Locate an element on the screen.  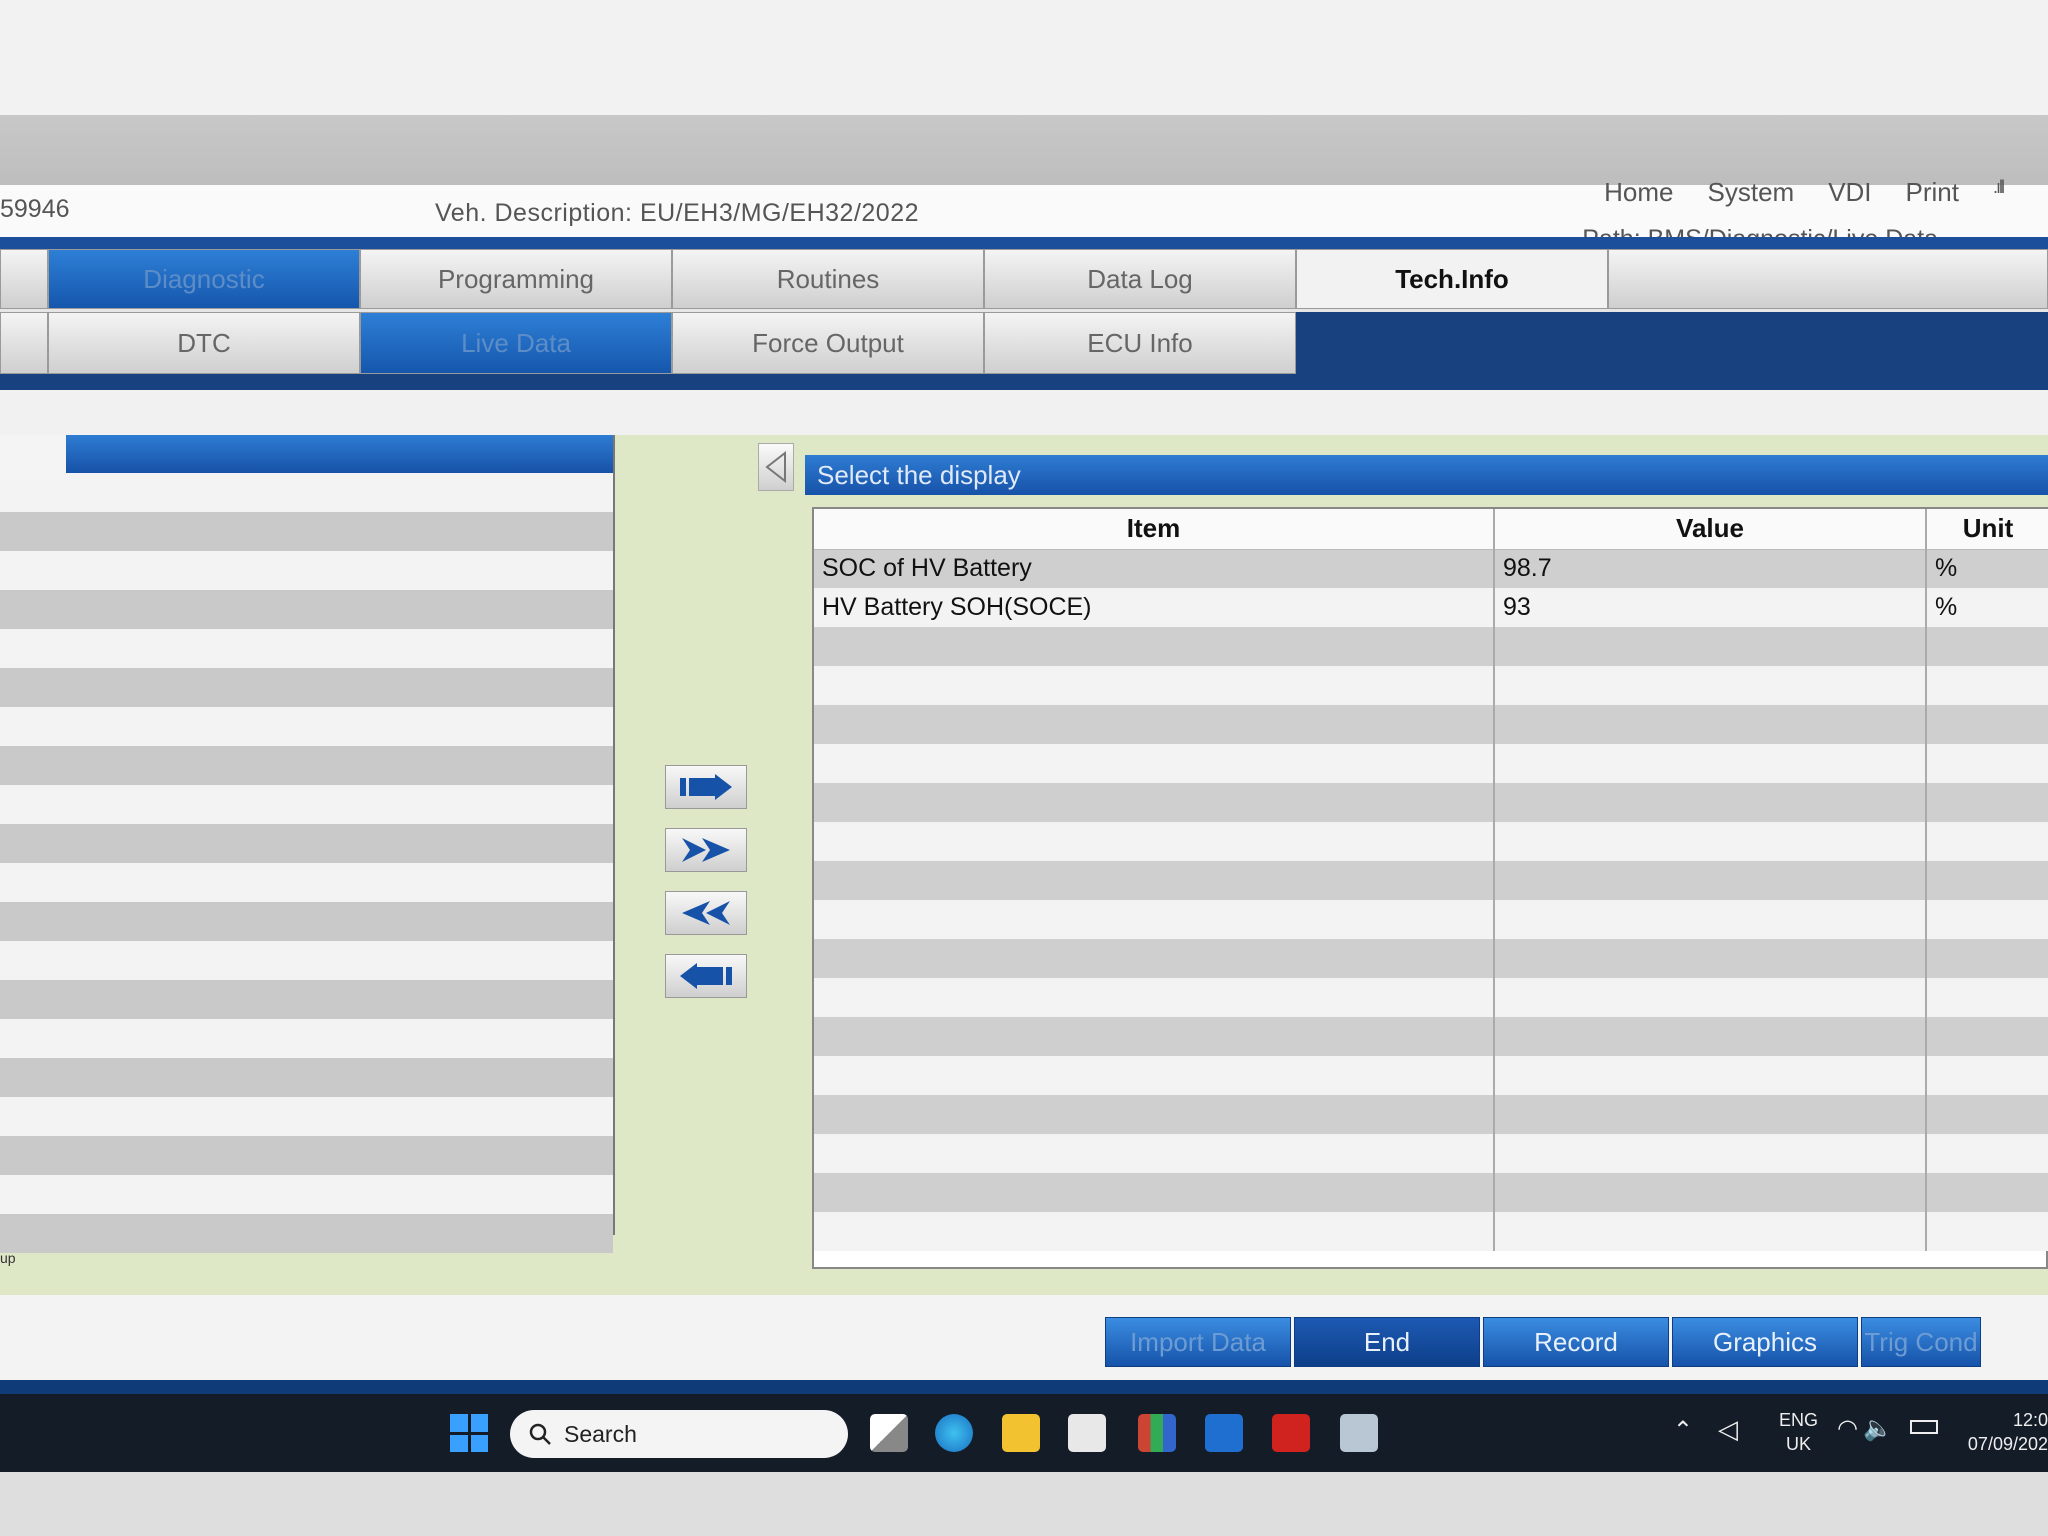
lang-line2: UK is located at coordinates (1798, 1444).